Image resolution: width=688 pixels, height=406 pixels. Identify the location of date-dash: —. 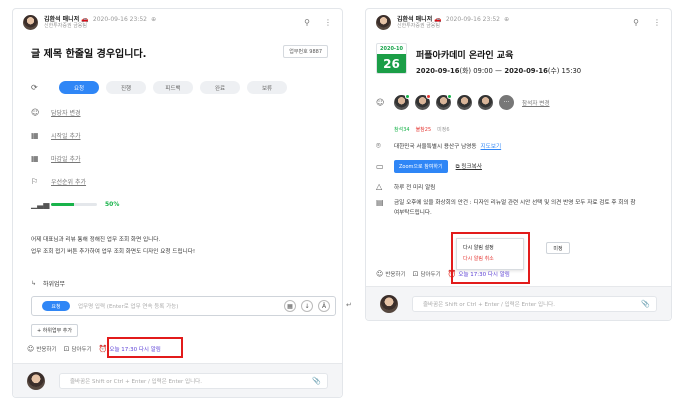
(498, 71).